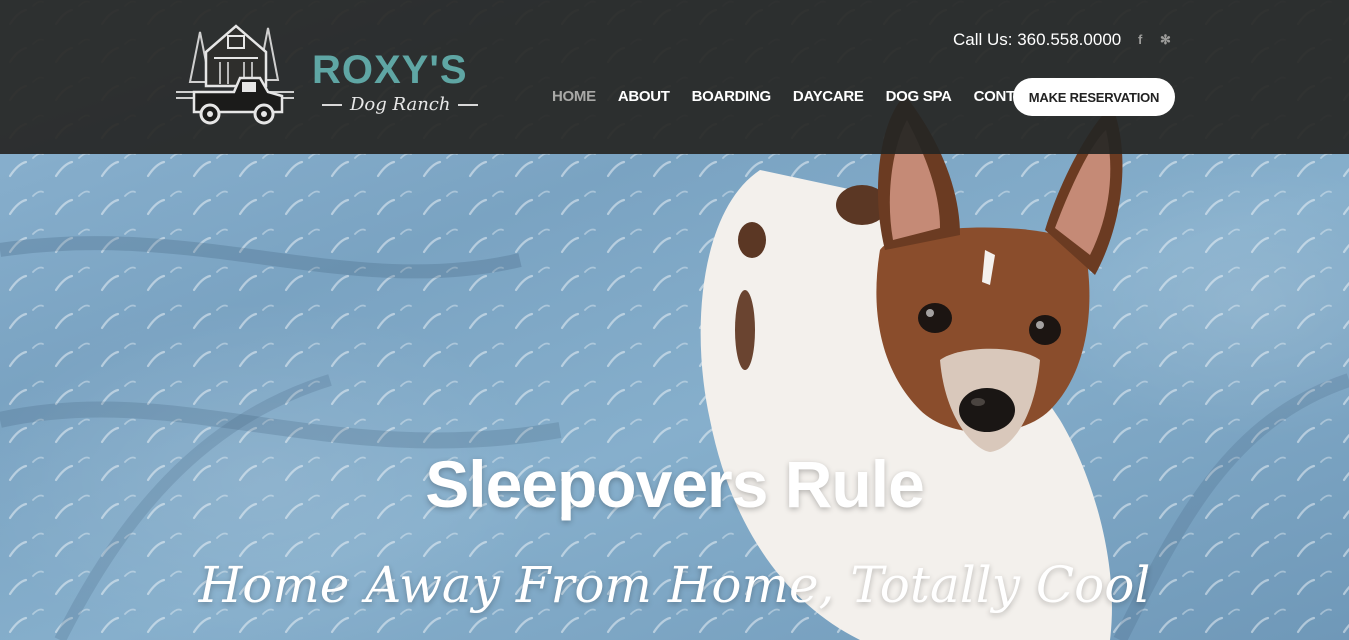 The width and height of the screenshot is (1349, 640). What do you see at coordinates (1165, 40) in the screenshot?
I see `yelp-icon: ✻` at bounding box center [1165, 40].